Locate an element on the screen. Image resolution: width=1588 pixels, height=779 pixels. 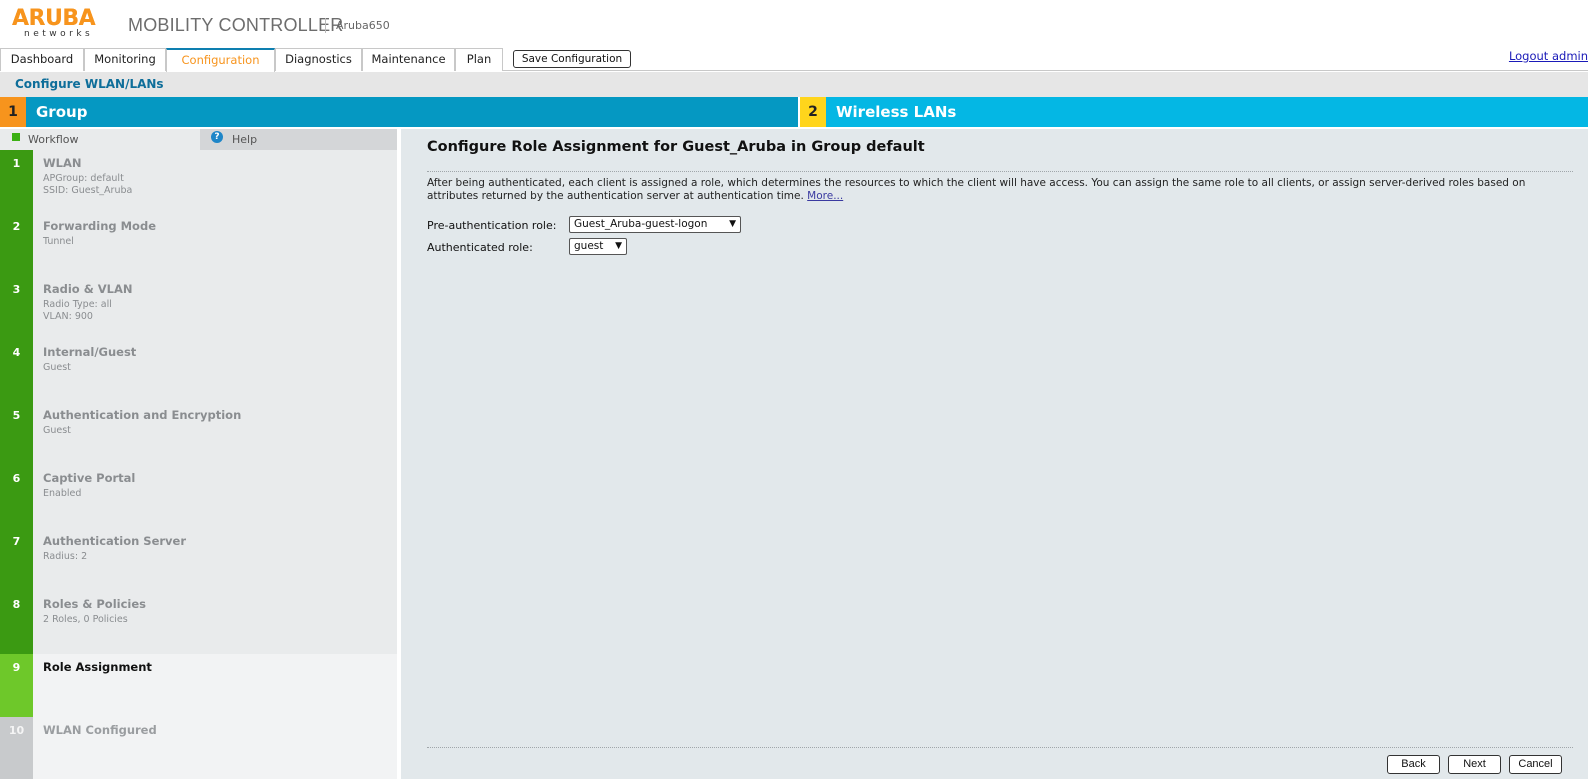
auth-role-label: Authenticated role: is located at coordinates (480, 247).